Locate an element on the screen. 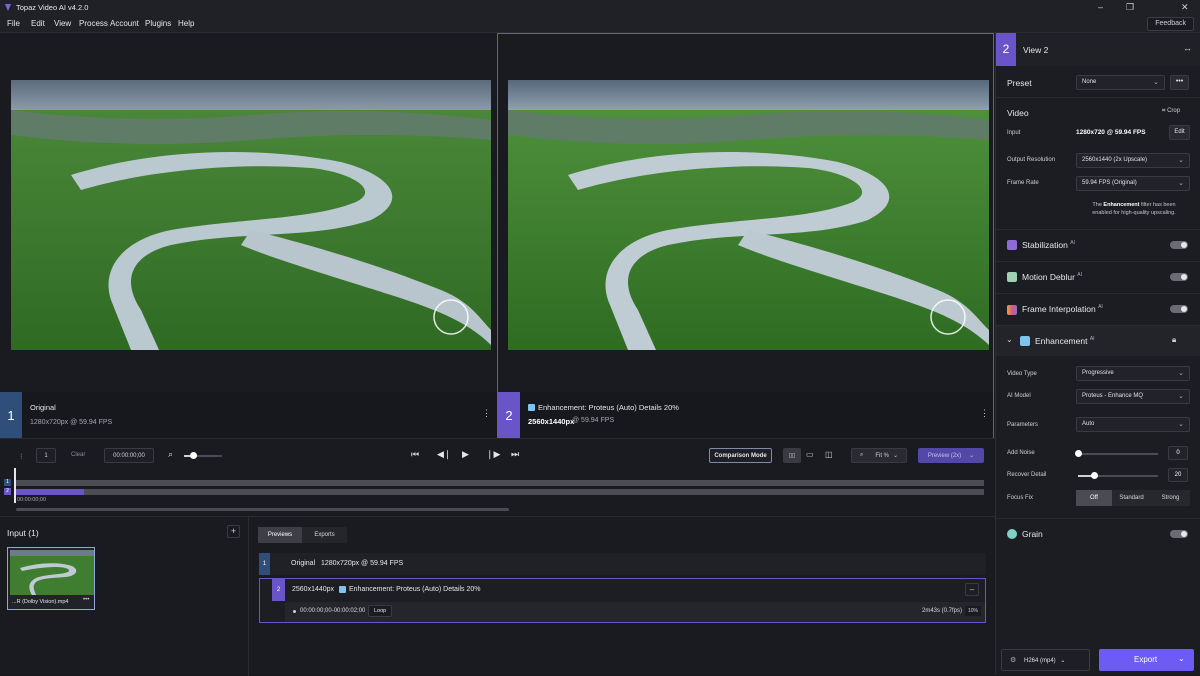  comparison-mode-button: Comparison Mode is located at coordinates (740, 455).